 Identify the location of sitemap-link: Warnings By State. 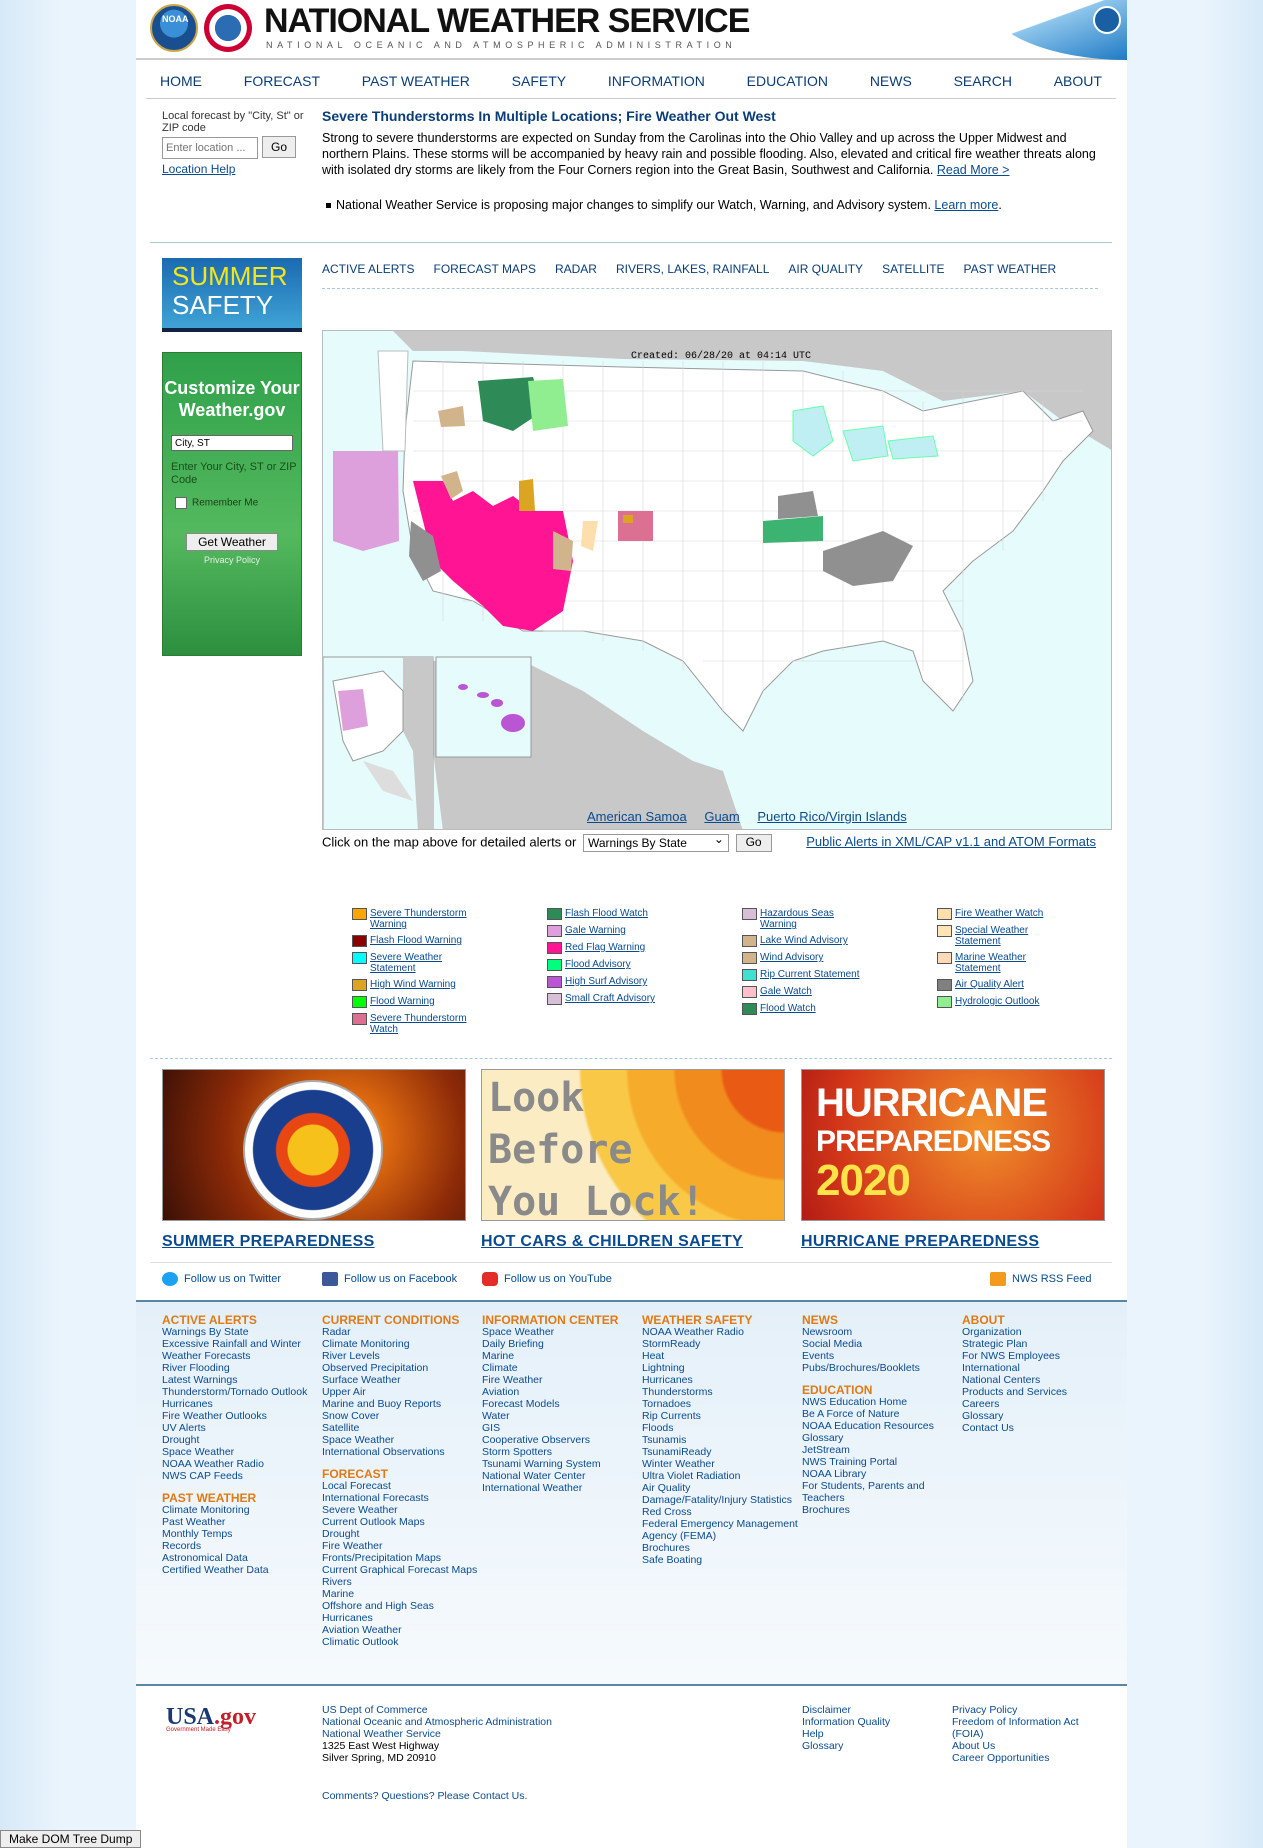
(242, 1332).